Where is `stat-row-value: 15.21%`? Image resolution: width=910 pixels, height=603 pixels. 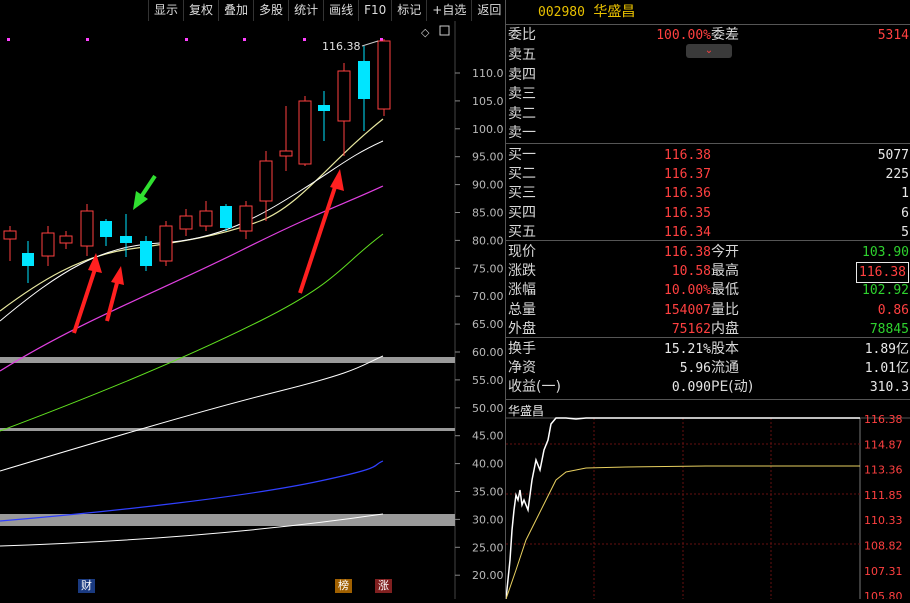 stat-row-value: 15.21% is located at coordinates (687, 349).